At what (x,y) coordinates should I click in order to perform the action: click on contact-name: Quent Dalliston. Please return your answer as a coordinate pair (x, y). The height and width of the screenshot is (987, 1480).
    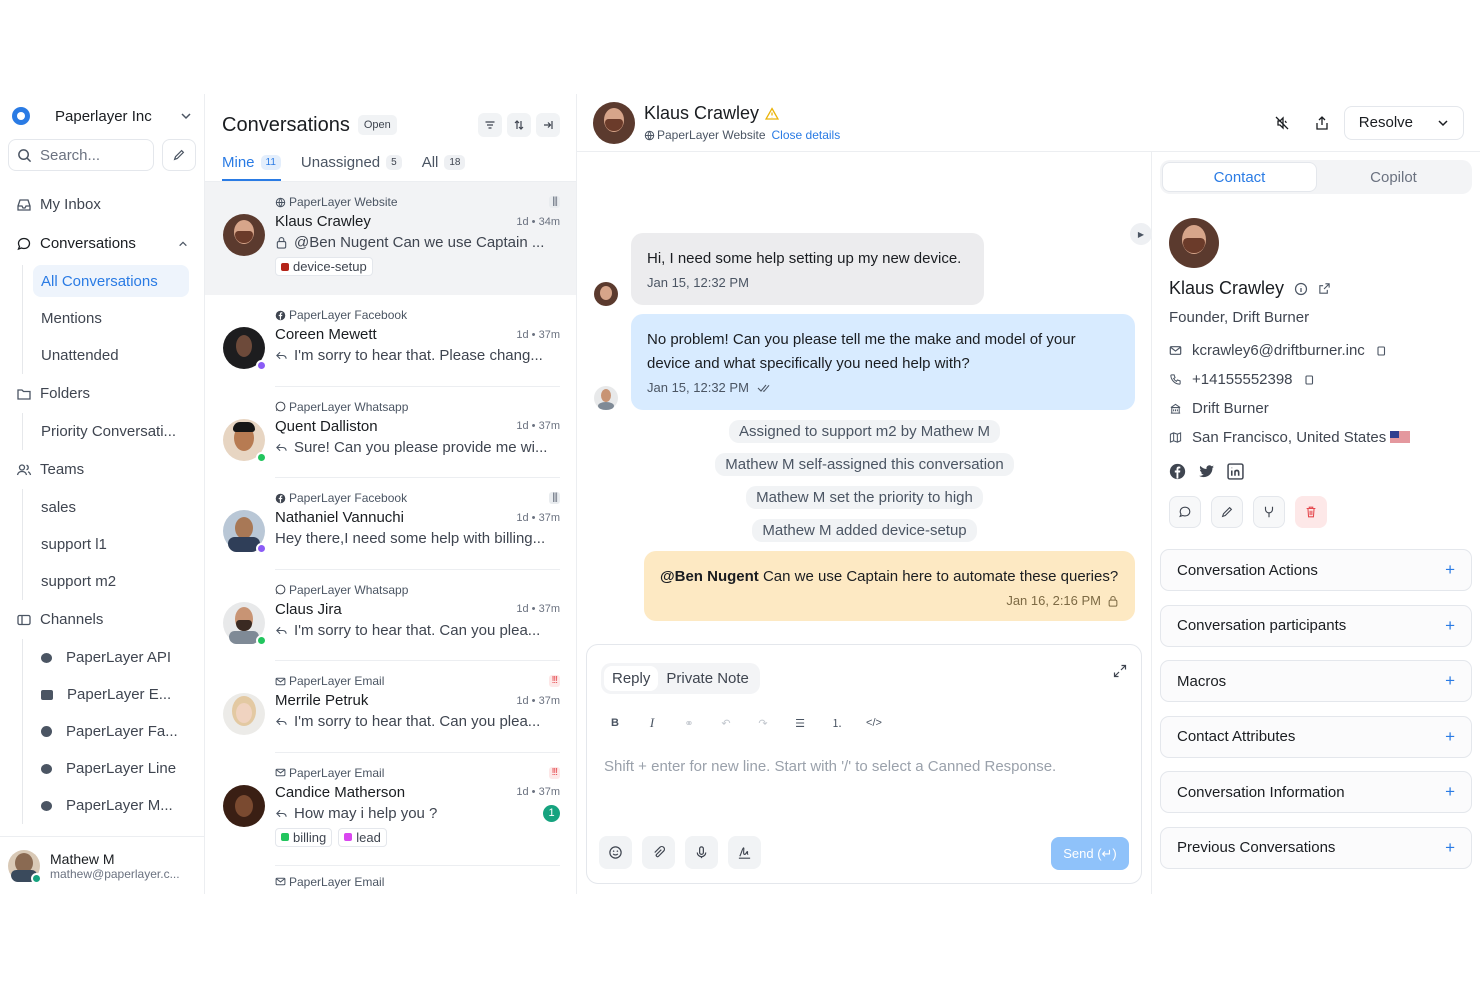
    Looking at the image, I should click on (326, 426).